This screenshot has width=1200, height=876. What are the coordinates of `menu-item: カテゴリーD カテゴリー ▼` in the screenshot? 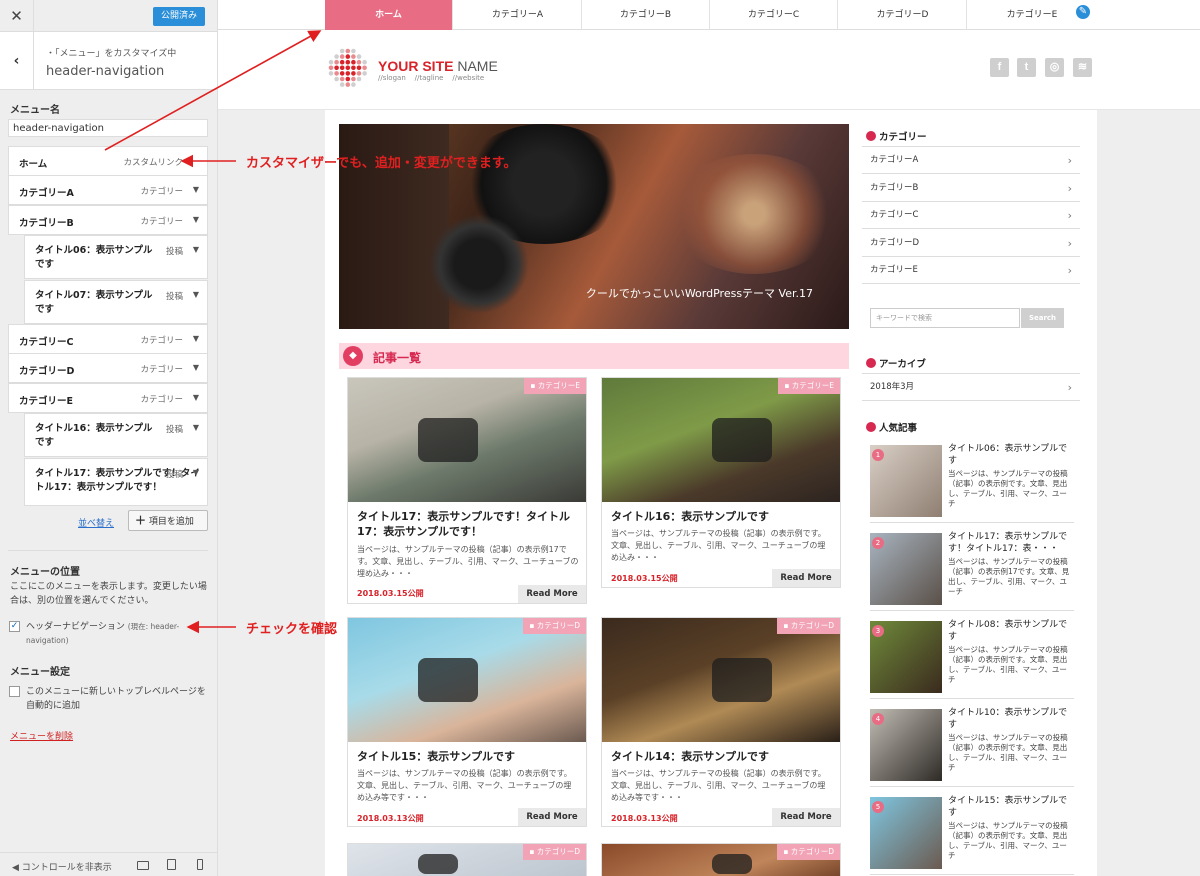 It's located at (108, 368).